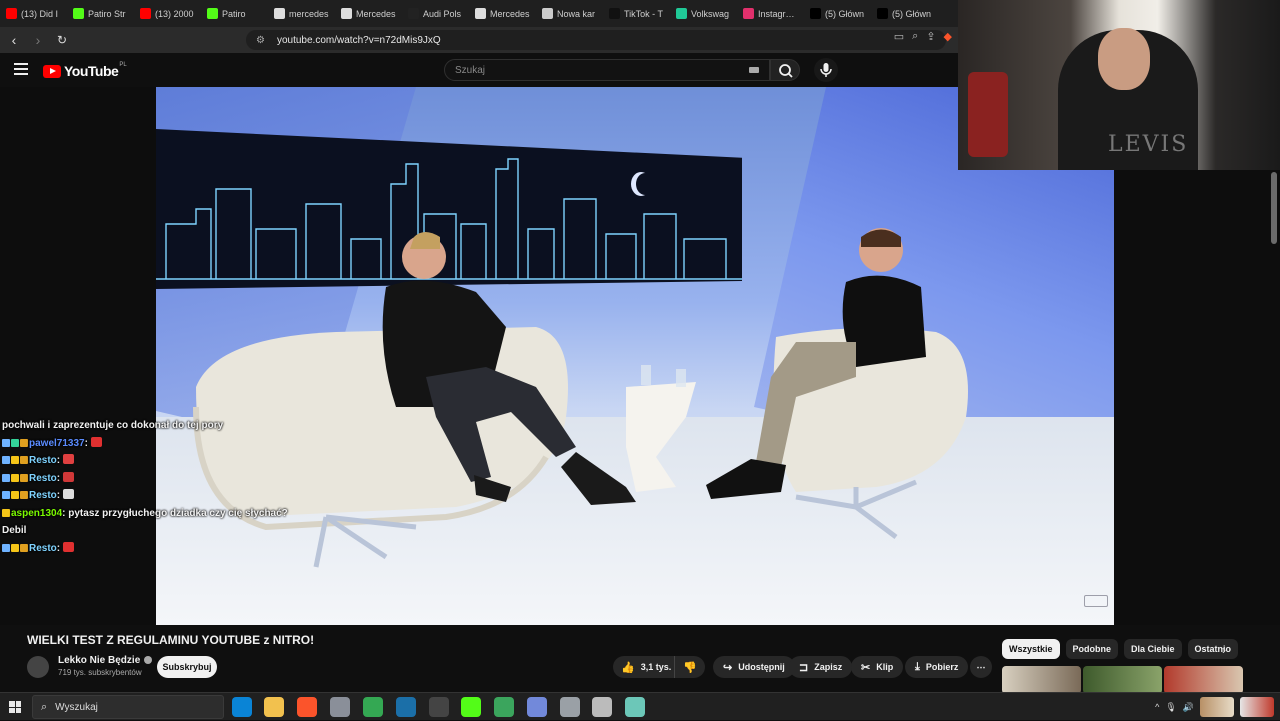 The width and height of the screenshot is (1280, 721). I want to click on browser-tab: (13) 2000, so click(167, 13).